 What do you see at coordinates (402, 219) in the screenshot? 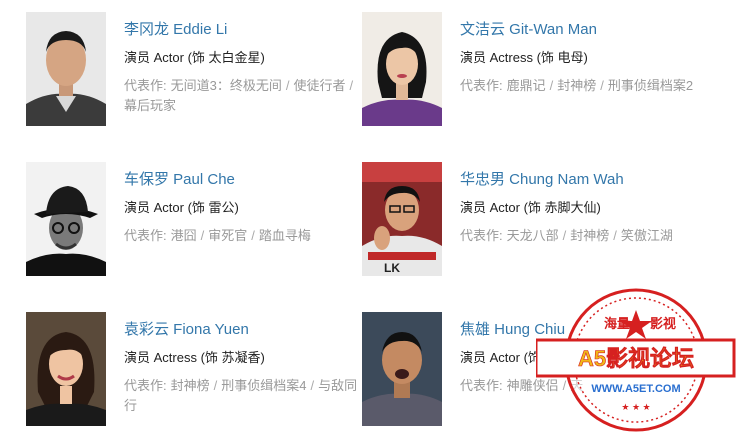
I see `actor-photo: LK` at bounding box center [402, 219].